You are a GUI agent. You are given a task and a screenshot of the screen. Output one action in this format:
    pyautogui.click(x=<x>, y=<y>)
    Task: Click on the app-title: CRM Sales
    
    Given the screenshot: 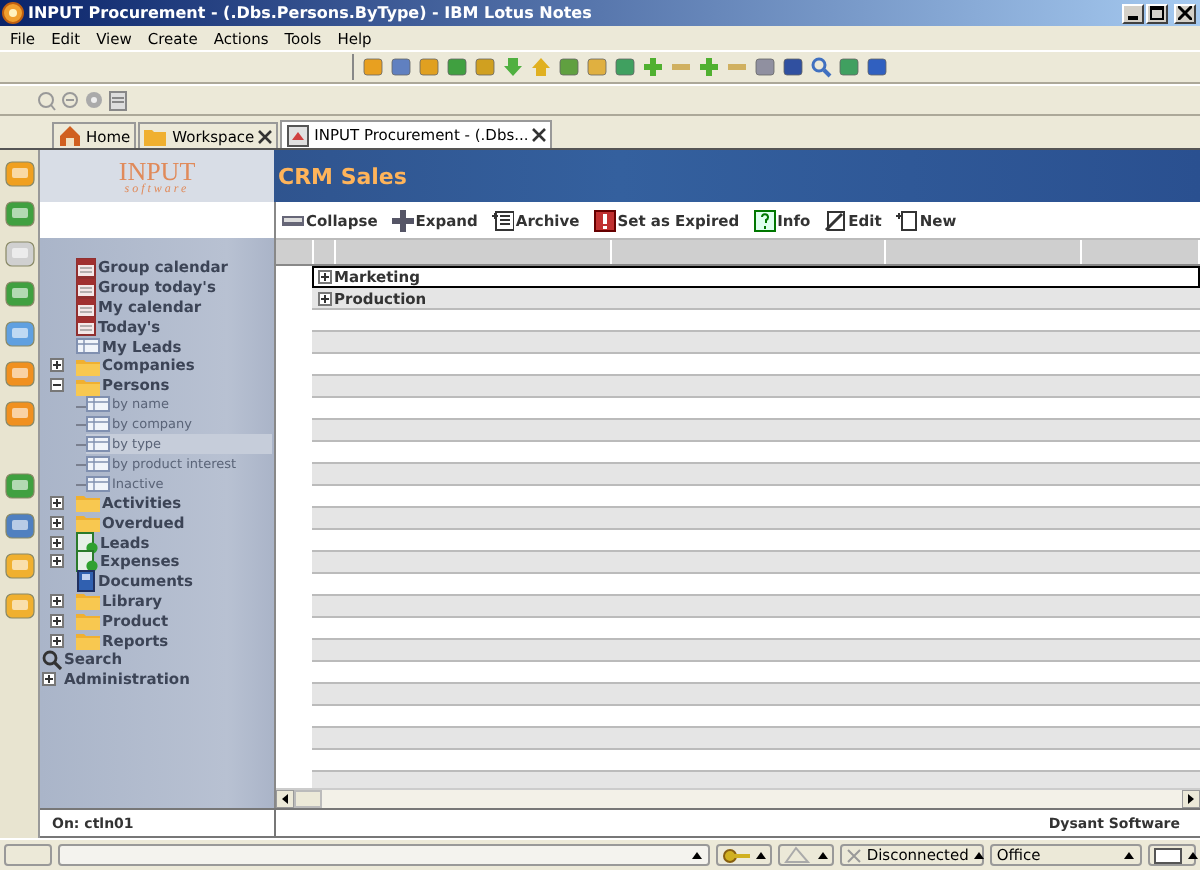 What is the action you would take?
    pyautogui.click(x=342, y=176)
    